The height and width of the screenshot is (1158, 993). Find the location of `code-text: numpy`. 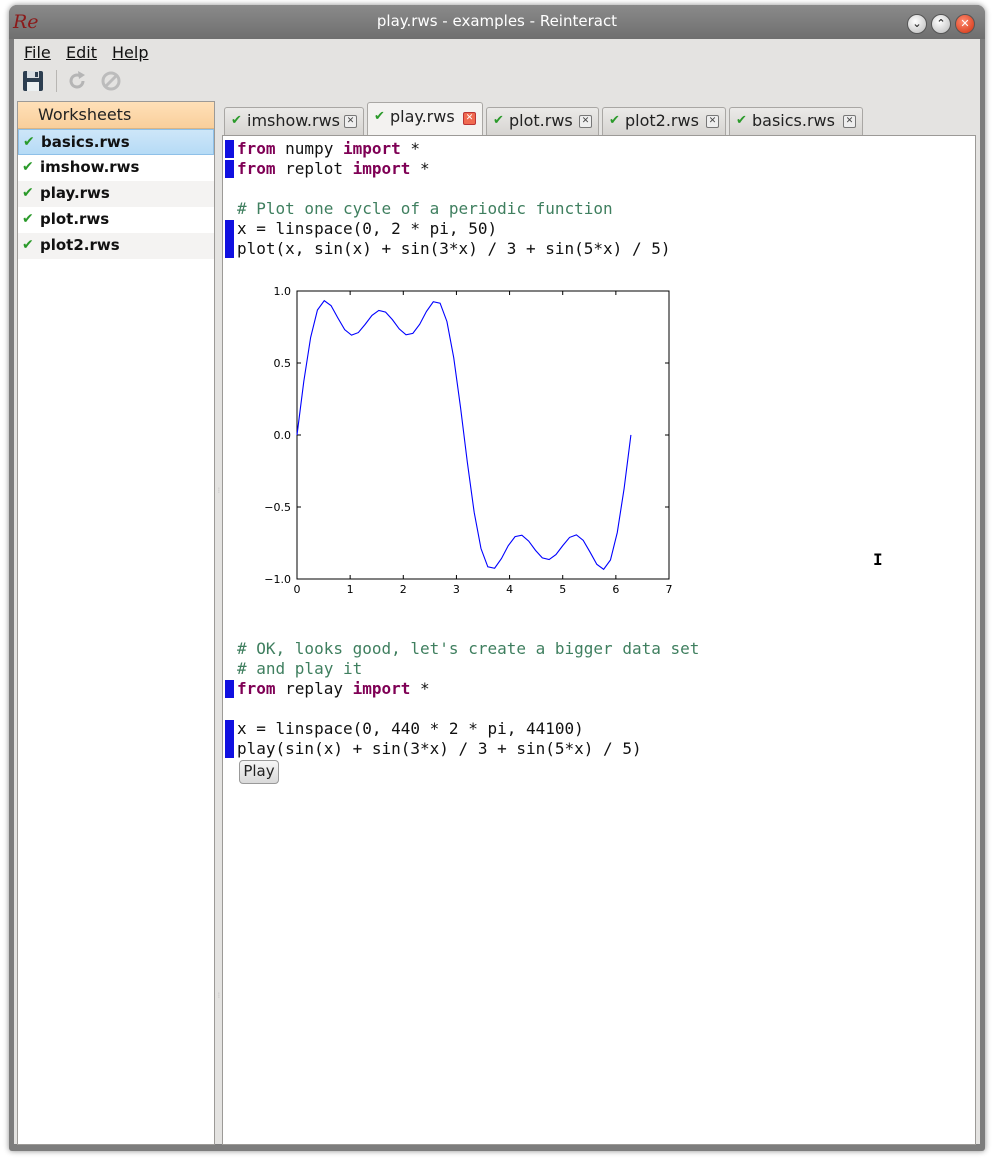

code-text: numpy is located at coordinates (309, 148).